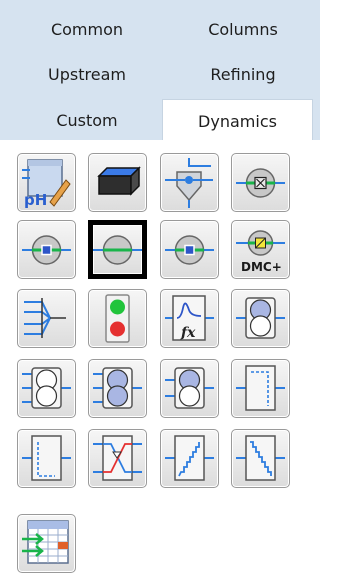 The image size is (341, 588). I want to click on mpc-controller-icon, so click(46, 388).